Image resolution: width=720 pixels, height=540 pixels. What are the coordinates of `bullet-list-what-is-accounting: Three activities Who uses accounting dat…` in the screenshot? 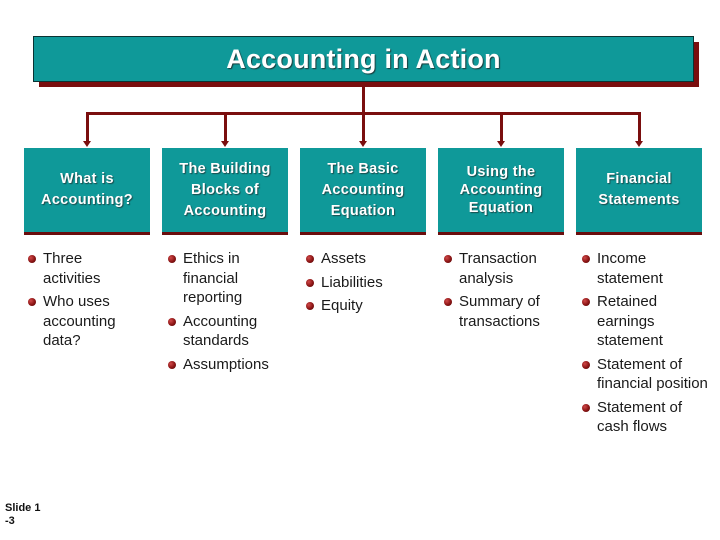 It's located at (78, 302).